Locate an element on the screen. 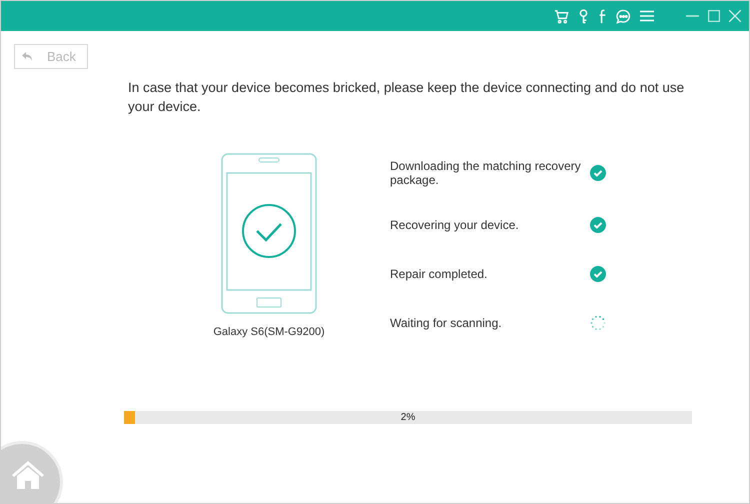 This screenshot has height=504, width=750. cart-icon is located at coordinates (561, 16).